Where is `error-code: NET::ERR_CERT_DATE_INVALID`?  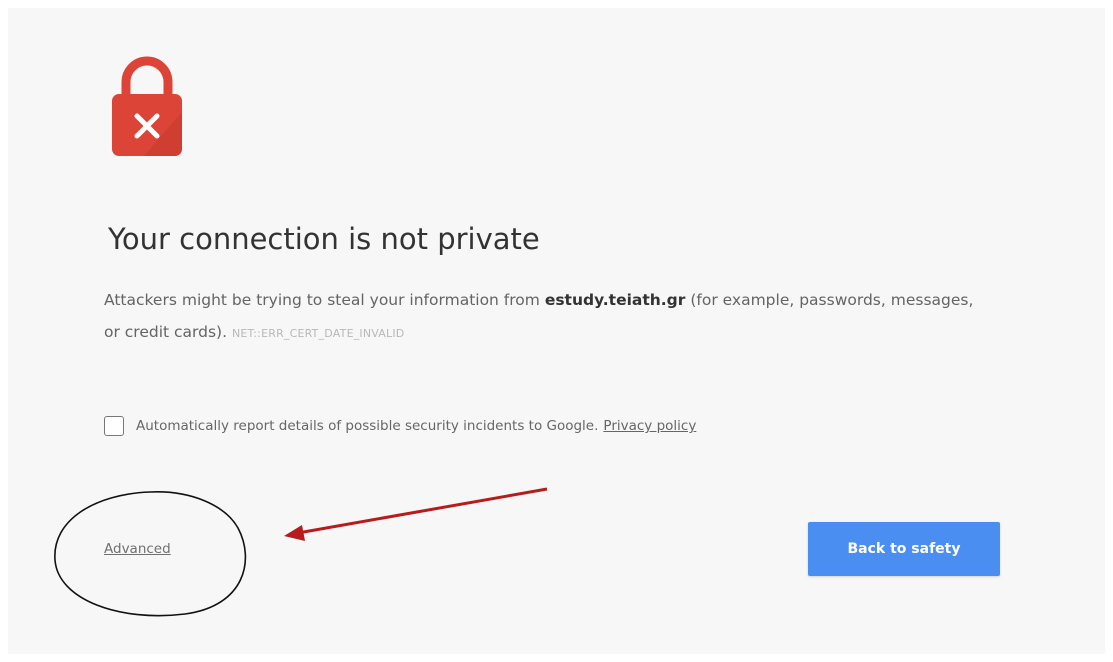
error-code: NET::ERR_CERT_DATE_INVALID is located at coordinates (318, 333).